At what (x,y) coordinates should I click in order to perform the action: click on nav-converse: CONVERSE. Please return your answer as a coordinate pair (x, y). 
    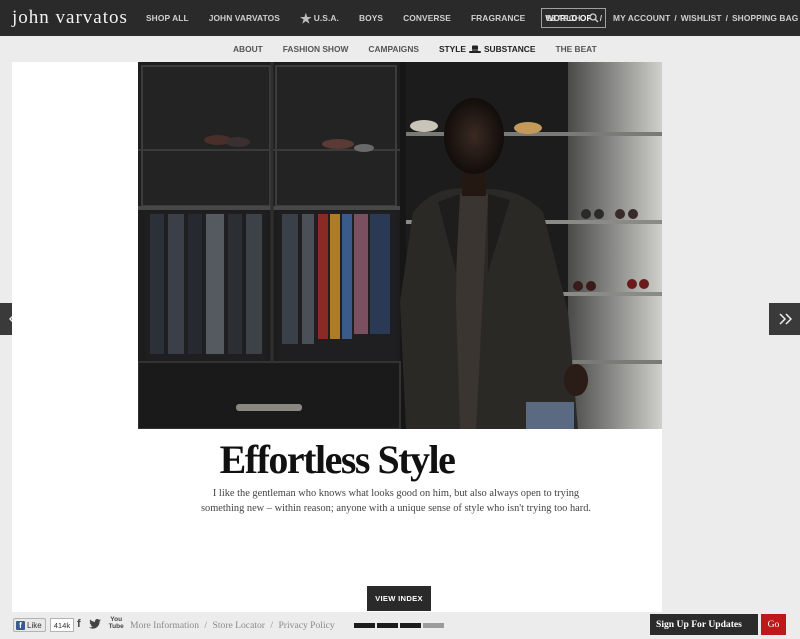
    Looking at the image, I should click on (427, 18).